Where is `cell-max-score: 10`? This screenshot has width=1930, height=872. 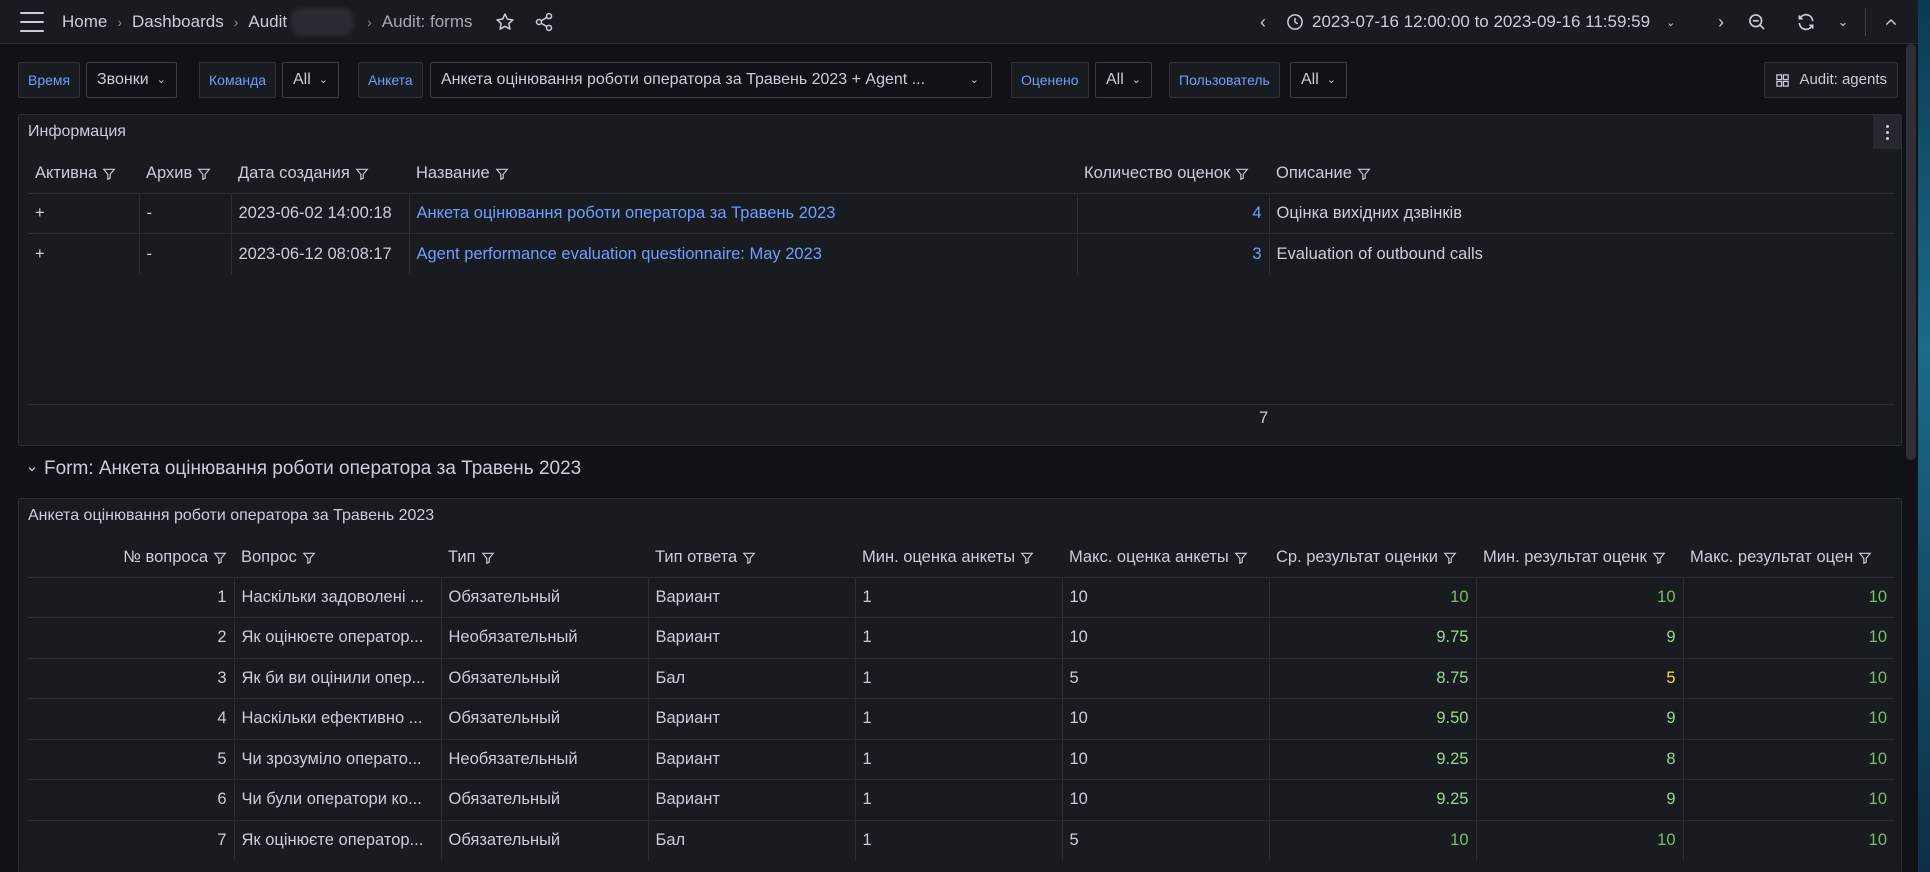 cell-max-score: 10 is located at coordinates (1166, 759).